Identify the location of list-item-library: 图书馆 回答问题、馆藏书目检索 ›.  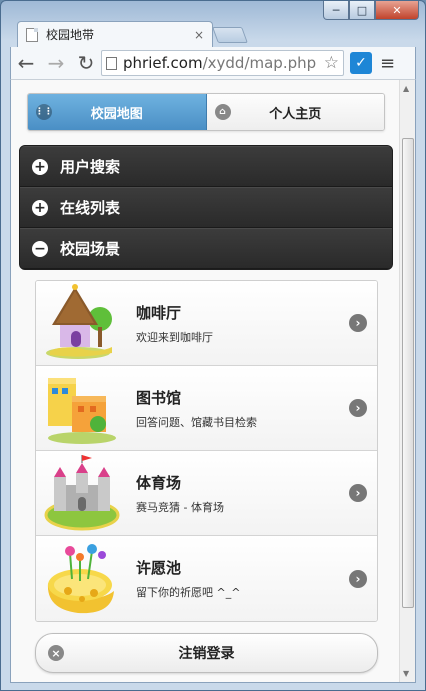
(206, 408).